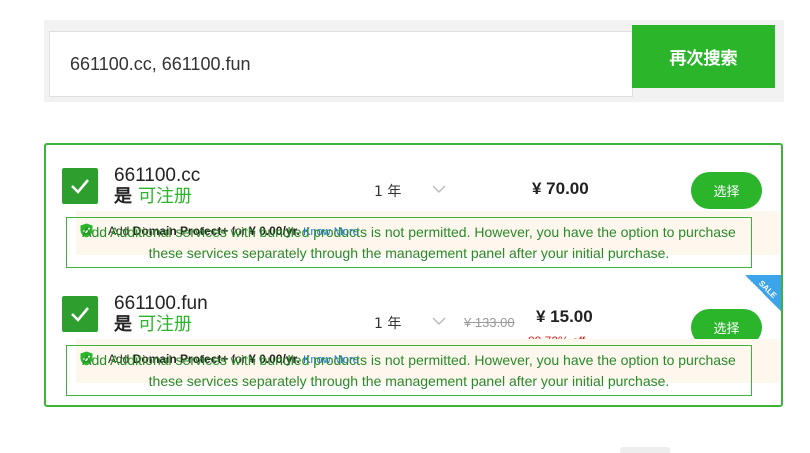 The width and height of the screenshot is (810, 453). What do you see at coordinates (489, 322) in the screenshot?
I see `original-price: ¥ 133.00` at bounding box center [489, 322].